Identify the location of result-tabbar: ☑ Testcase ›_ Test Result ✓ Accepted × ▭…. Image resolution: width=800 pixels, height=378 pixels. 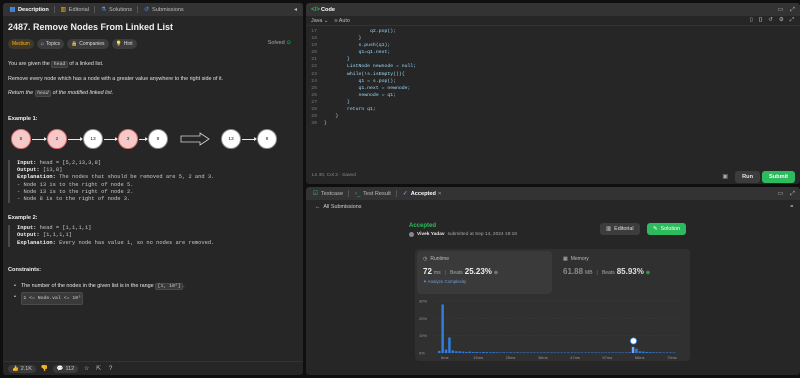
(553, 193).